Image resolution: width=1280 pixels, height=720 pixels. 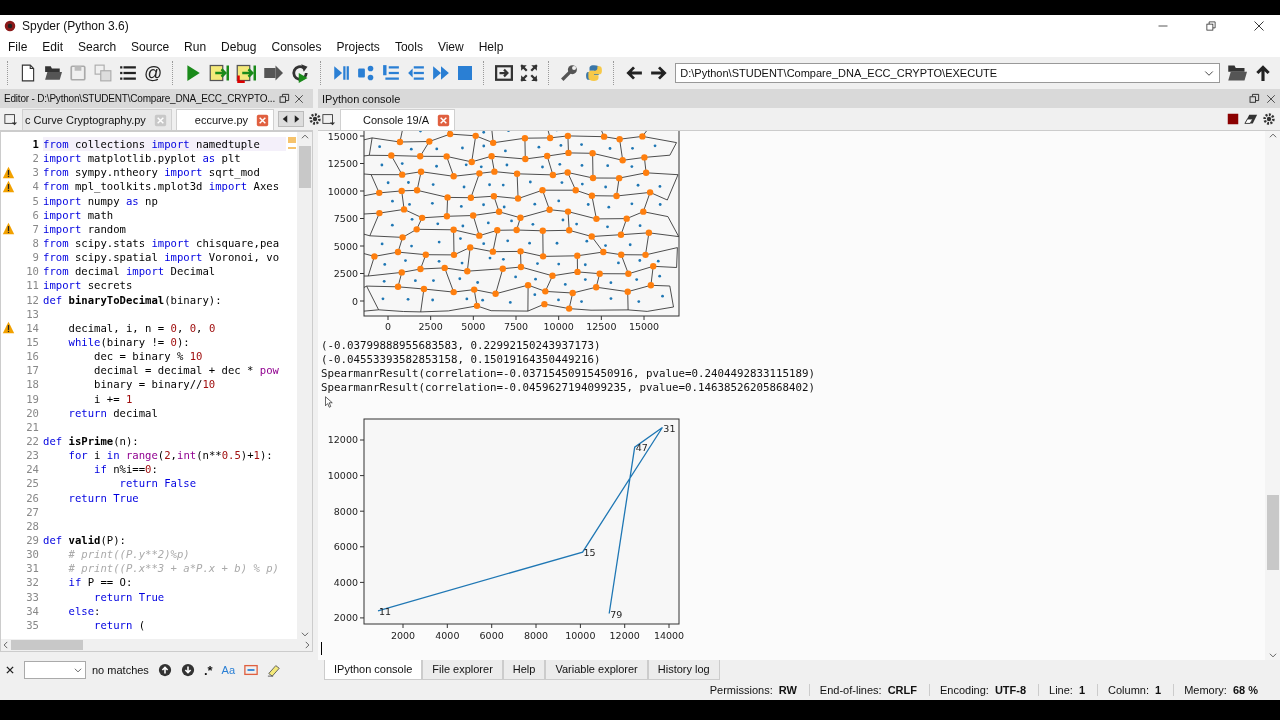 I want to click on return-lines-icon, so click(x=416, y=73).